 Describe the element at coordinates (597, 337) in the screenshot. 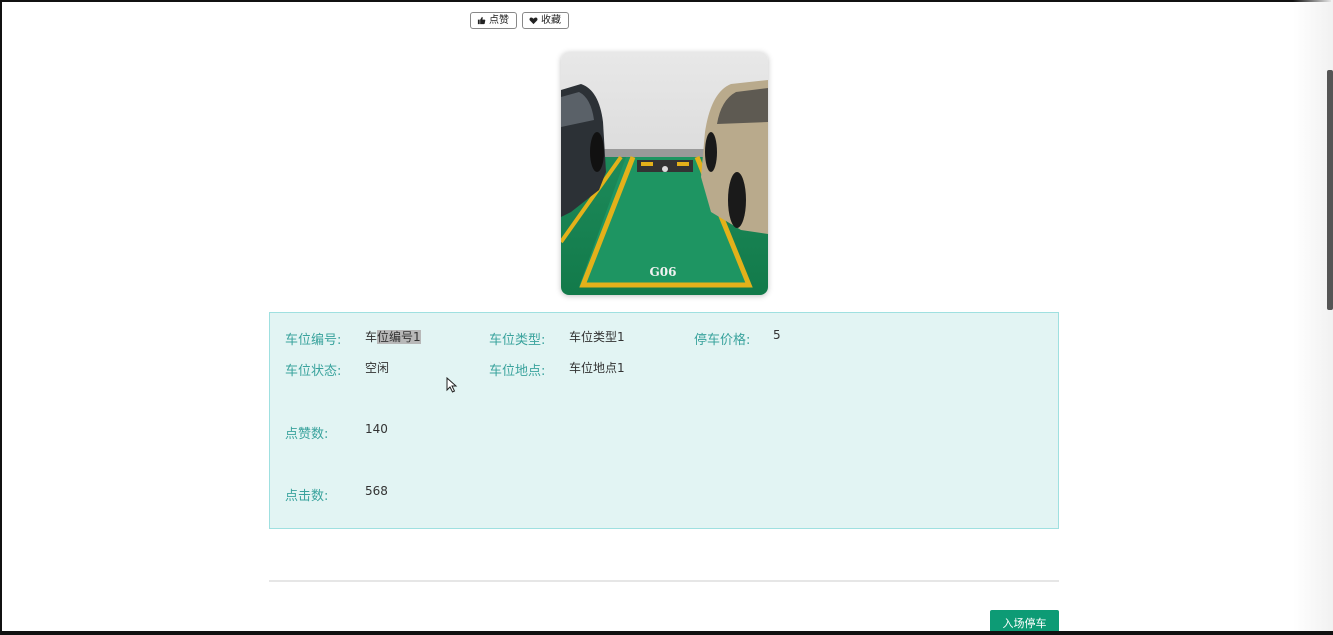

I see `spot-type-value: 车位类型1` at that location.